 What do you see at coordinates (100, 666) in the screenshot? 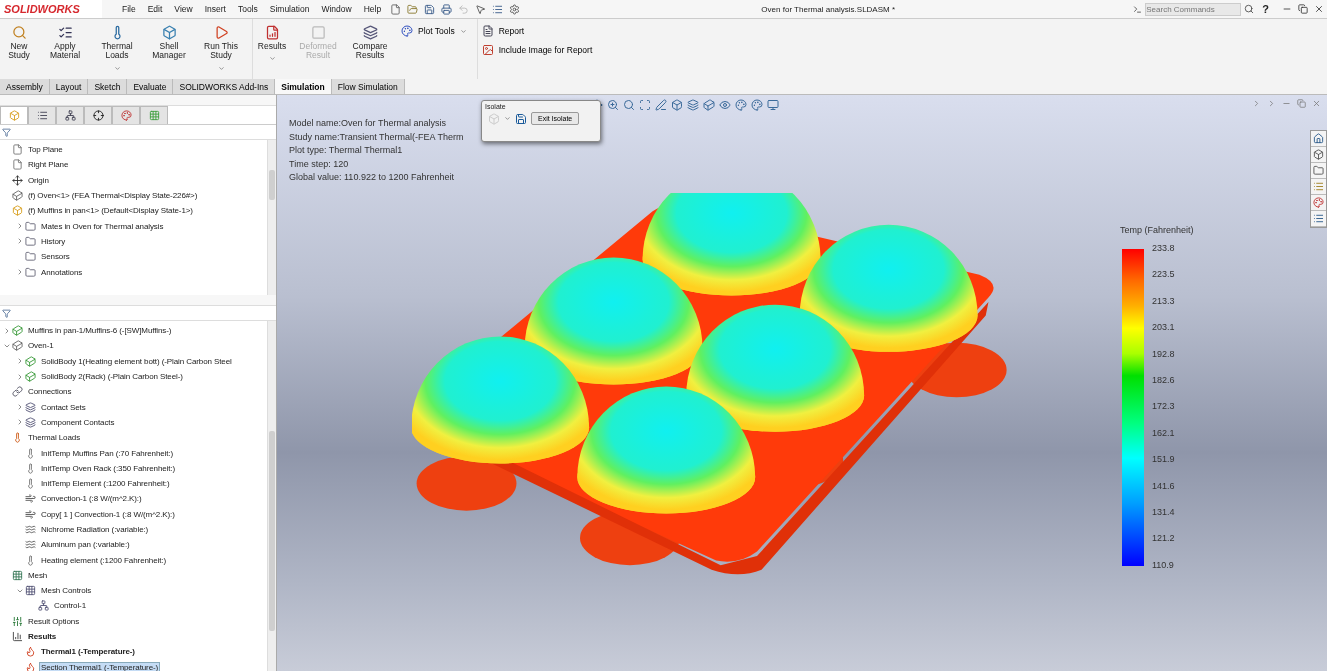
I see `tree-item: Section Thermal1 (-Temperature-)` at bounding box center [100, 666].